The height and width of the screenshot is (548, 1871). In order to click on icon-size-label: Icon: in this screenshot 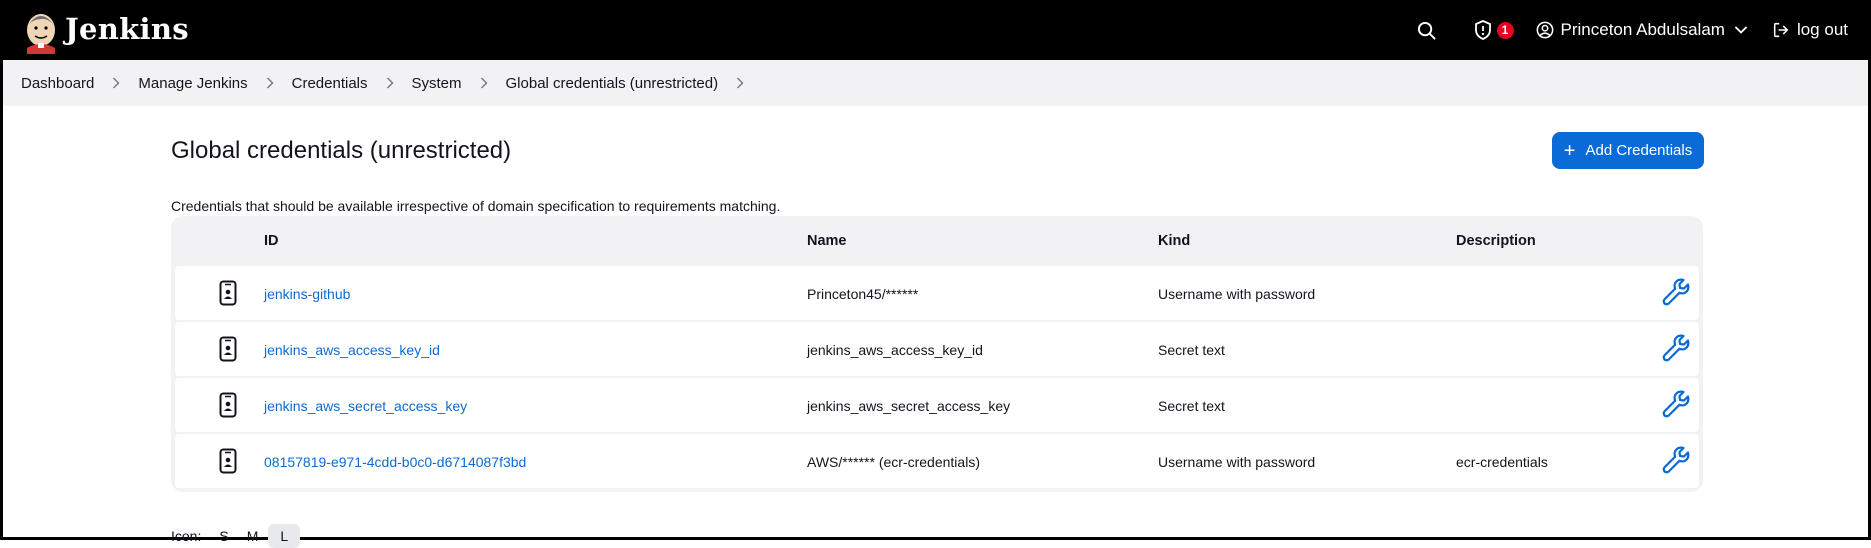, I will do `click(186, 536)`.